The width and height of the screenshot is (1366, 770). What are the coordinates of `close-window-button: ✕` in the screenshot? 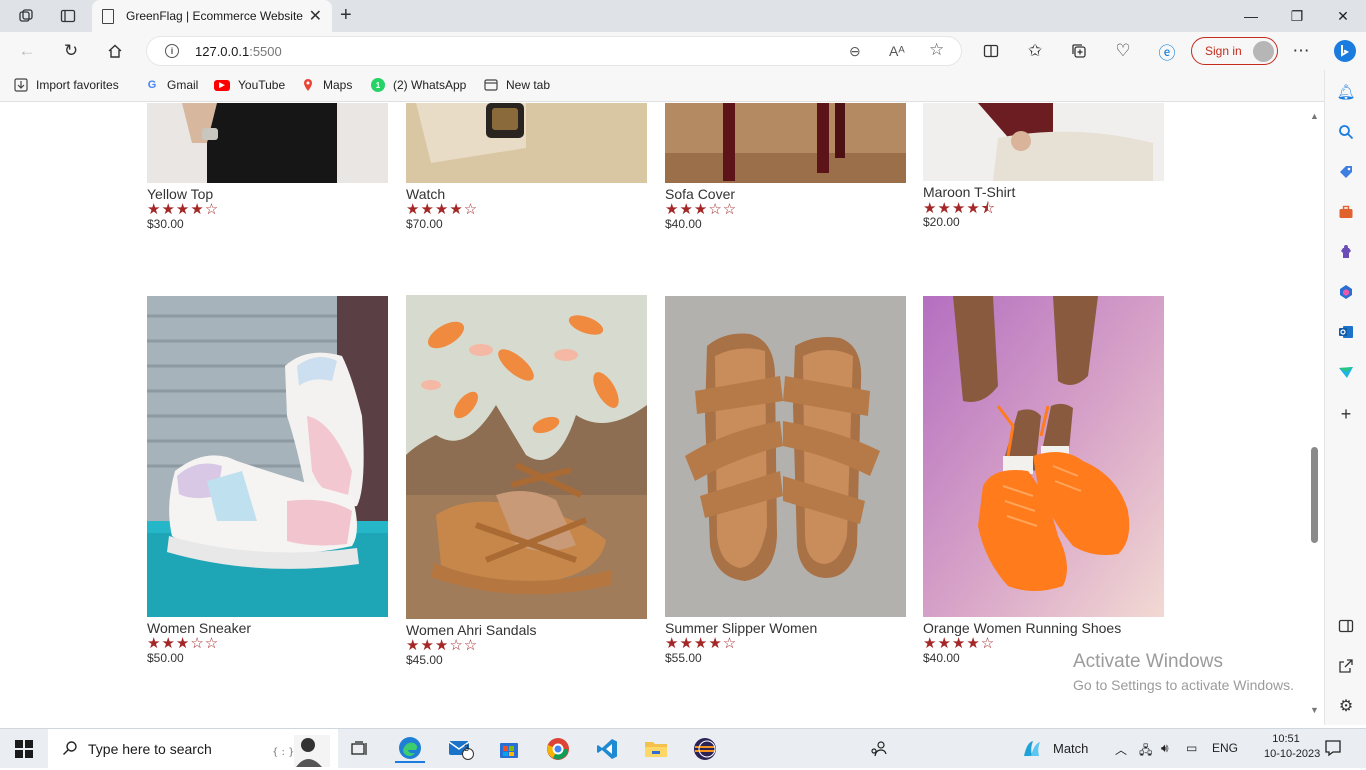 It's located at (1343, 16).